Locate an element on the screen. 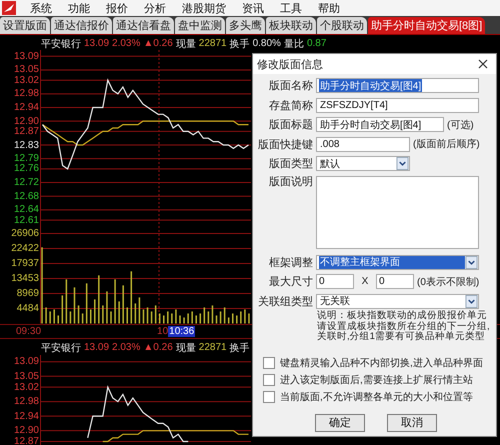 The height and width of the screenshot is (445, 500). field-label: 版面名称 is located at coordinates (290, 86).